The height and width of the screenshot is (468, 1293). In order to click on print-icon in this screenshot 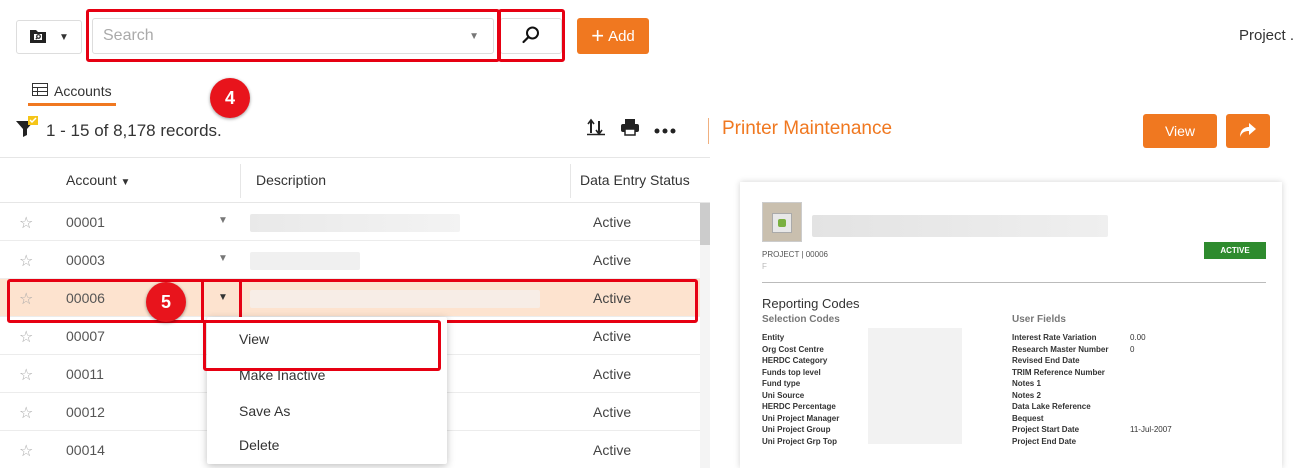, I will do `click(630, 129)`.